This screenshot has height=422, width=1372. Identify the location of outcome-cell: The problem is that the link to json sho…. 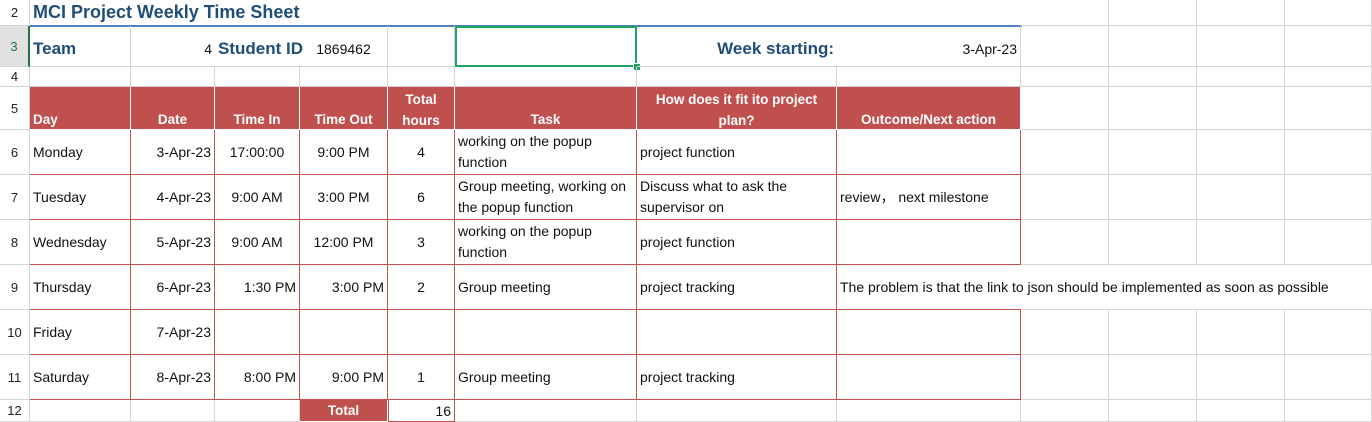
(1083, 287).